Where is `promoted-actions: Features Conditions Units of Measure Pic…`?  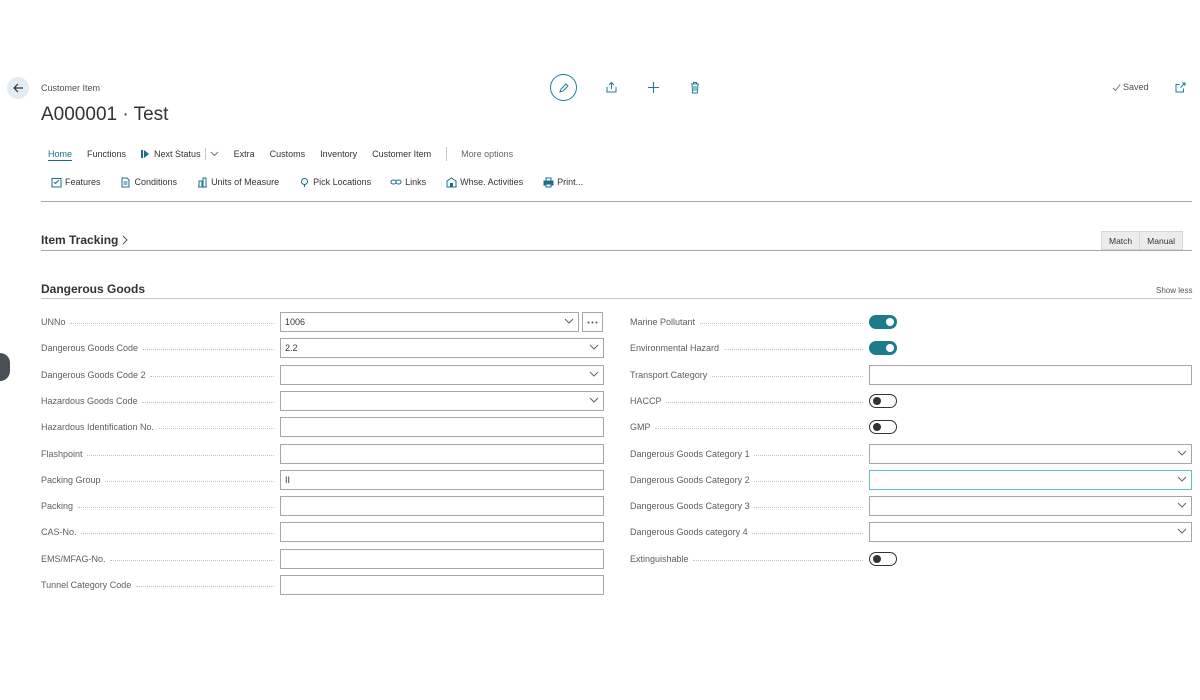
promoted-actions: Features Conditions Units of Measure Pic… is located at coordinates (326, 182).